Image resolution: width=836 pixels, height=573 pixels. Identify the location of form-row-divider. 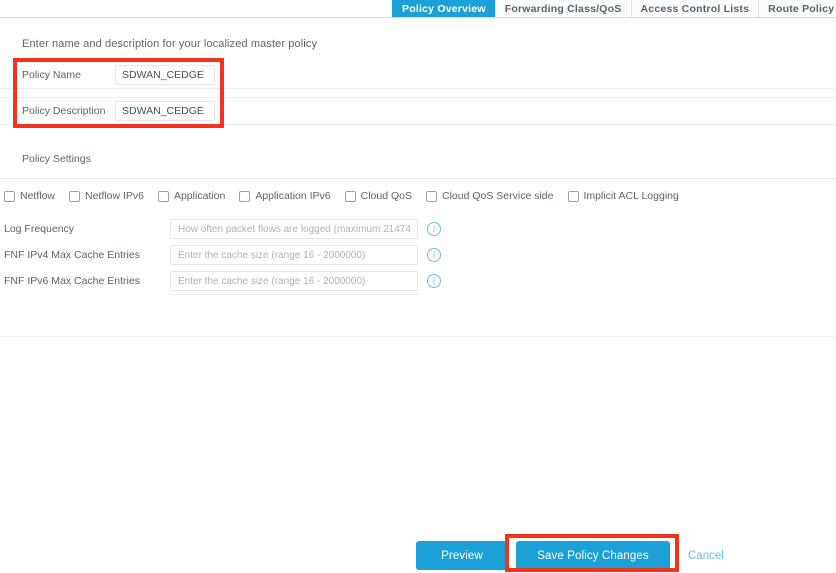
(418, 93).